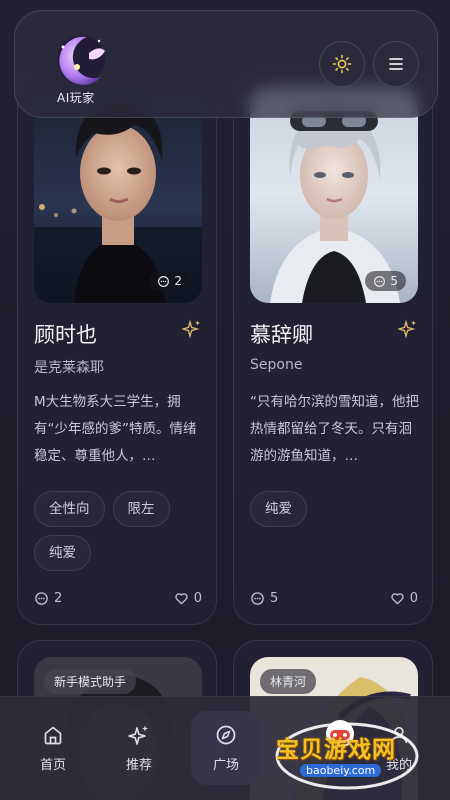 The height and width of the screenshot is (800, 450). Describe the element at coordinates (338, 509) in the screenshot. I see `tag-list: 纯爱` at that location.